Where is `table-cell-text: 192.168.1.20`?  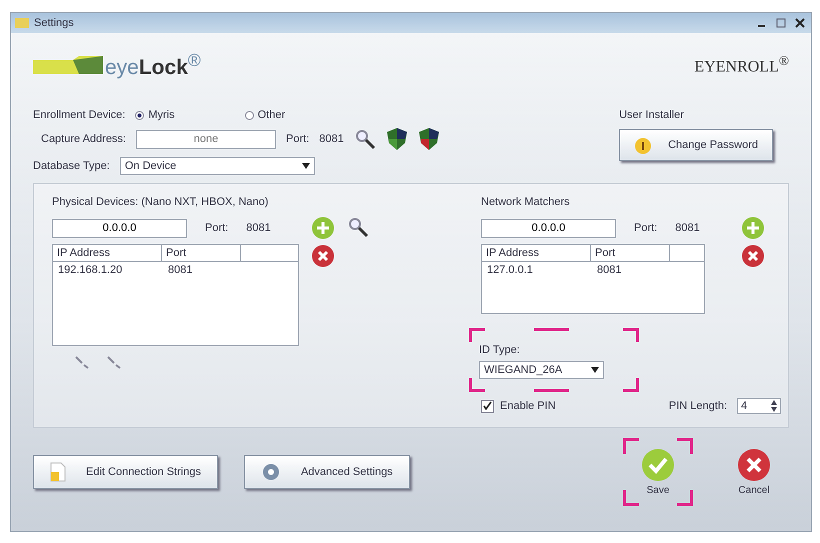 table-cell-text: 192.168.1.20 is located at coordinates (90, 270).